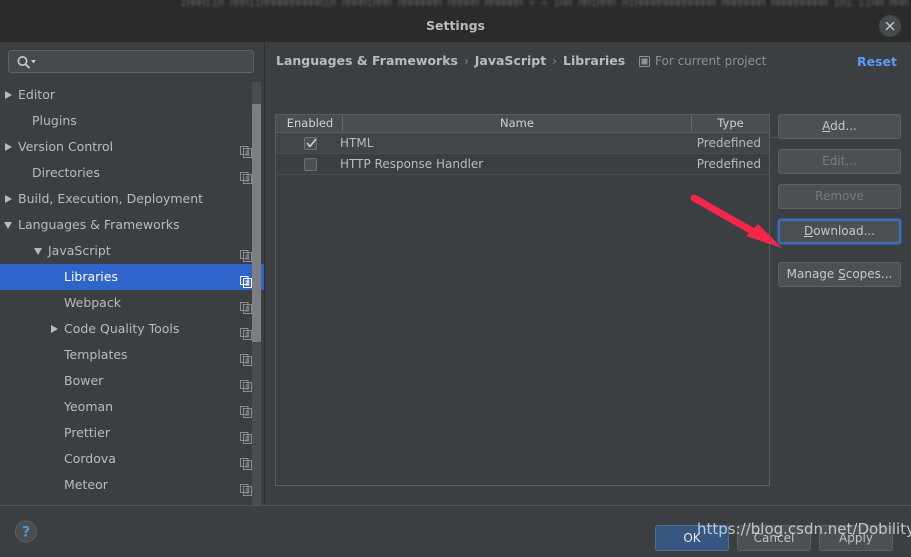  I want to click on scope-note-label: For current project, so click(711, 61).